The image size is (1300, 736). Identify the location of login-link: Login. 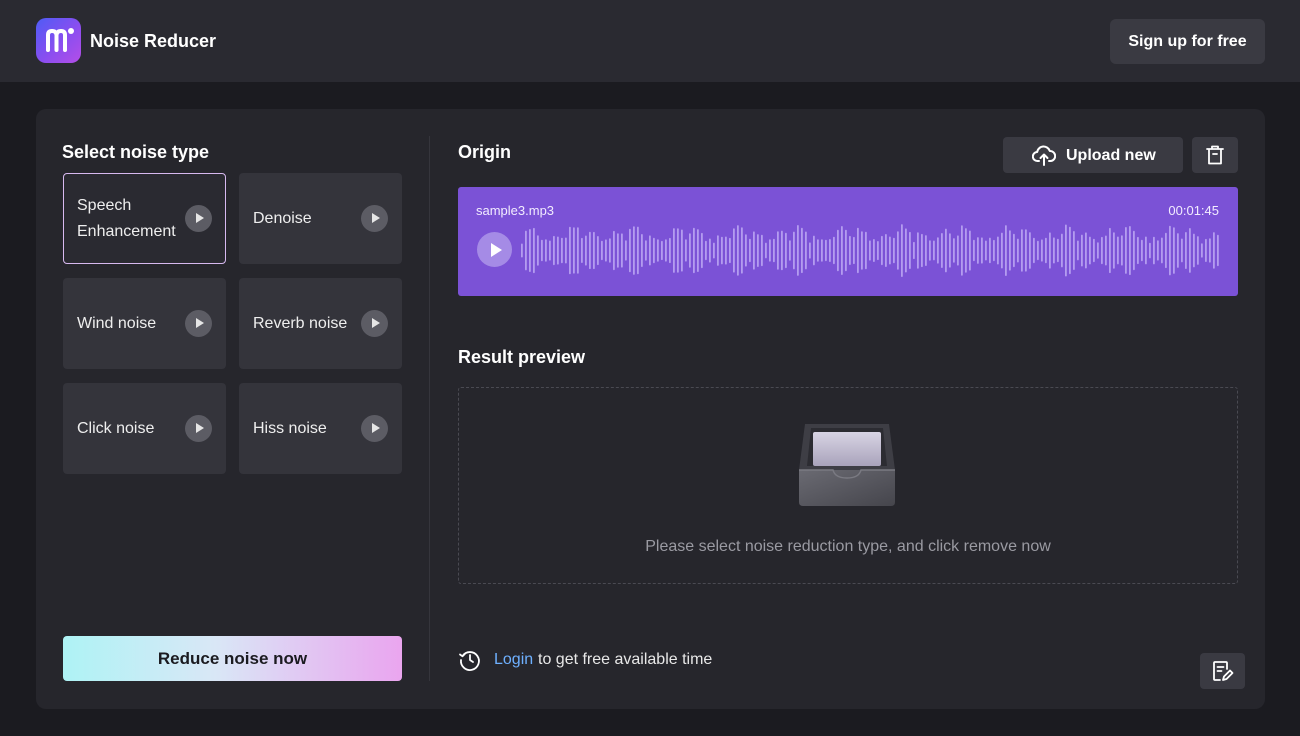
(513, 660).